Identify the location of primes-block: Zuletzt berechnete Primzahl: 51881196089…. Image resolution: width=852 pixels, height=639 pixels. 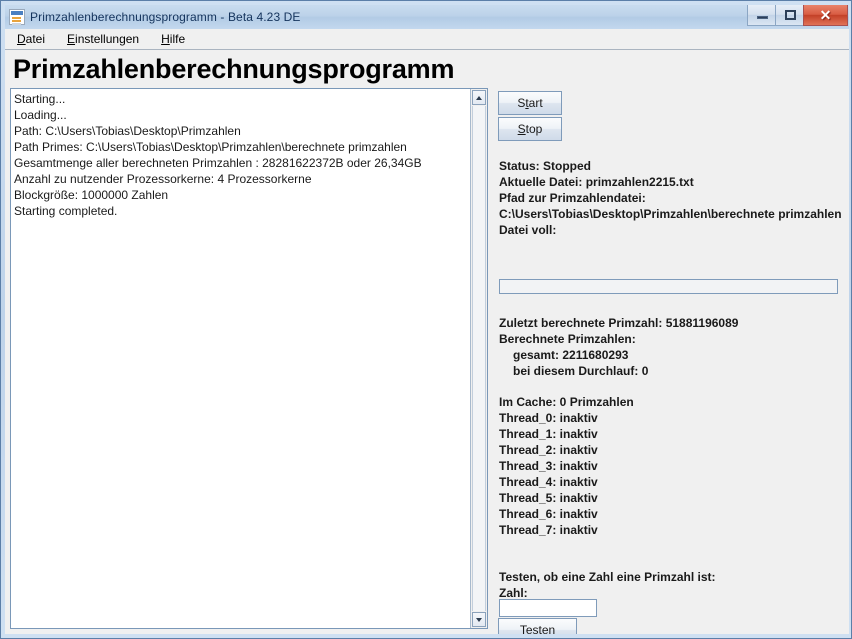
(671, 347).